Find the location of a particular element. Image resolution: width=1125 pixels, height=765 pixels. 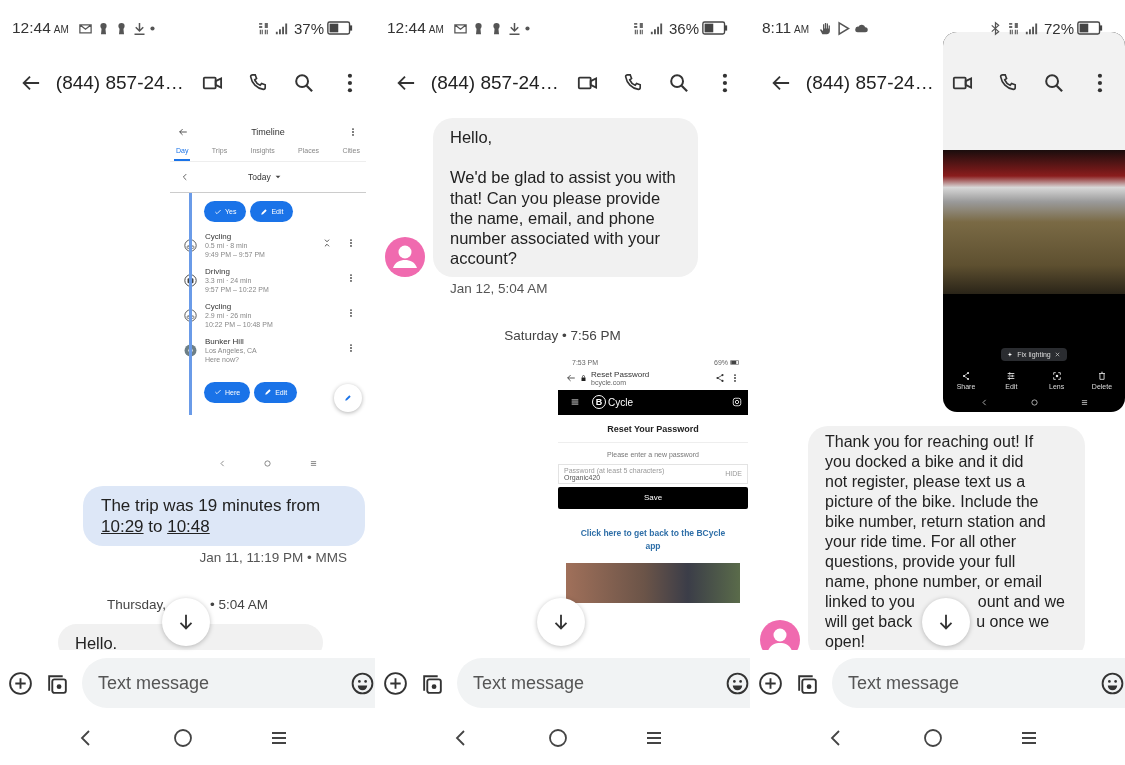

message-text: will get back is located at coordinates (869, 622).